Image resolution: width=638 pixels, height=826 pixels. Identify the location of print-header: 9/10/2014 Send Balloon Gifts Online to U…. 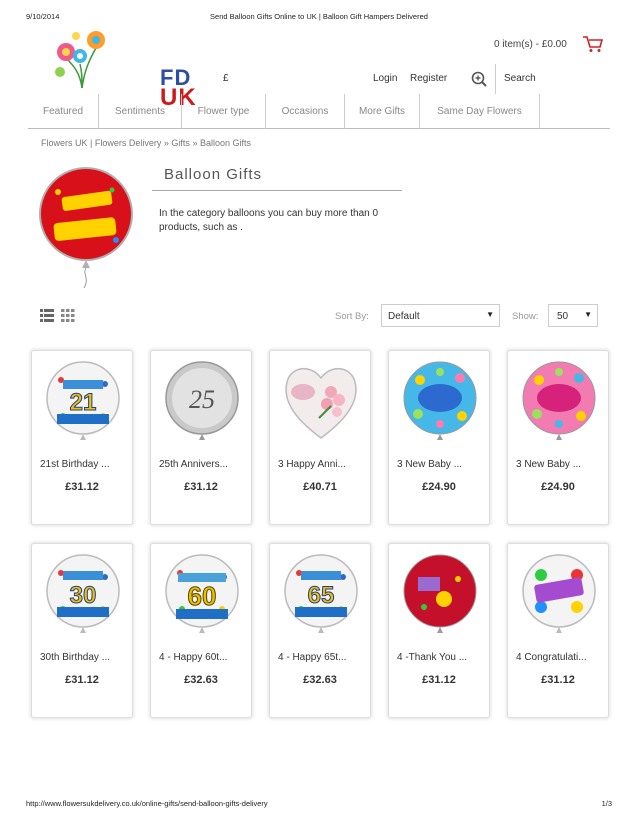
(319, 11).